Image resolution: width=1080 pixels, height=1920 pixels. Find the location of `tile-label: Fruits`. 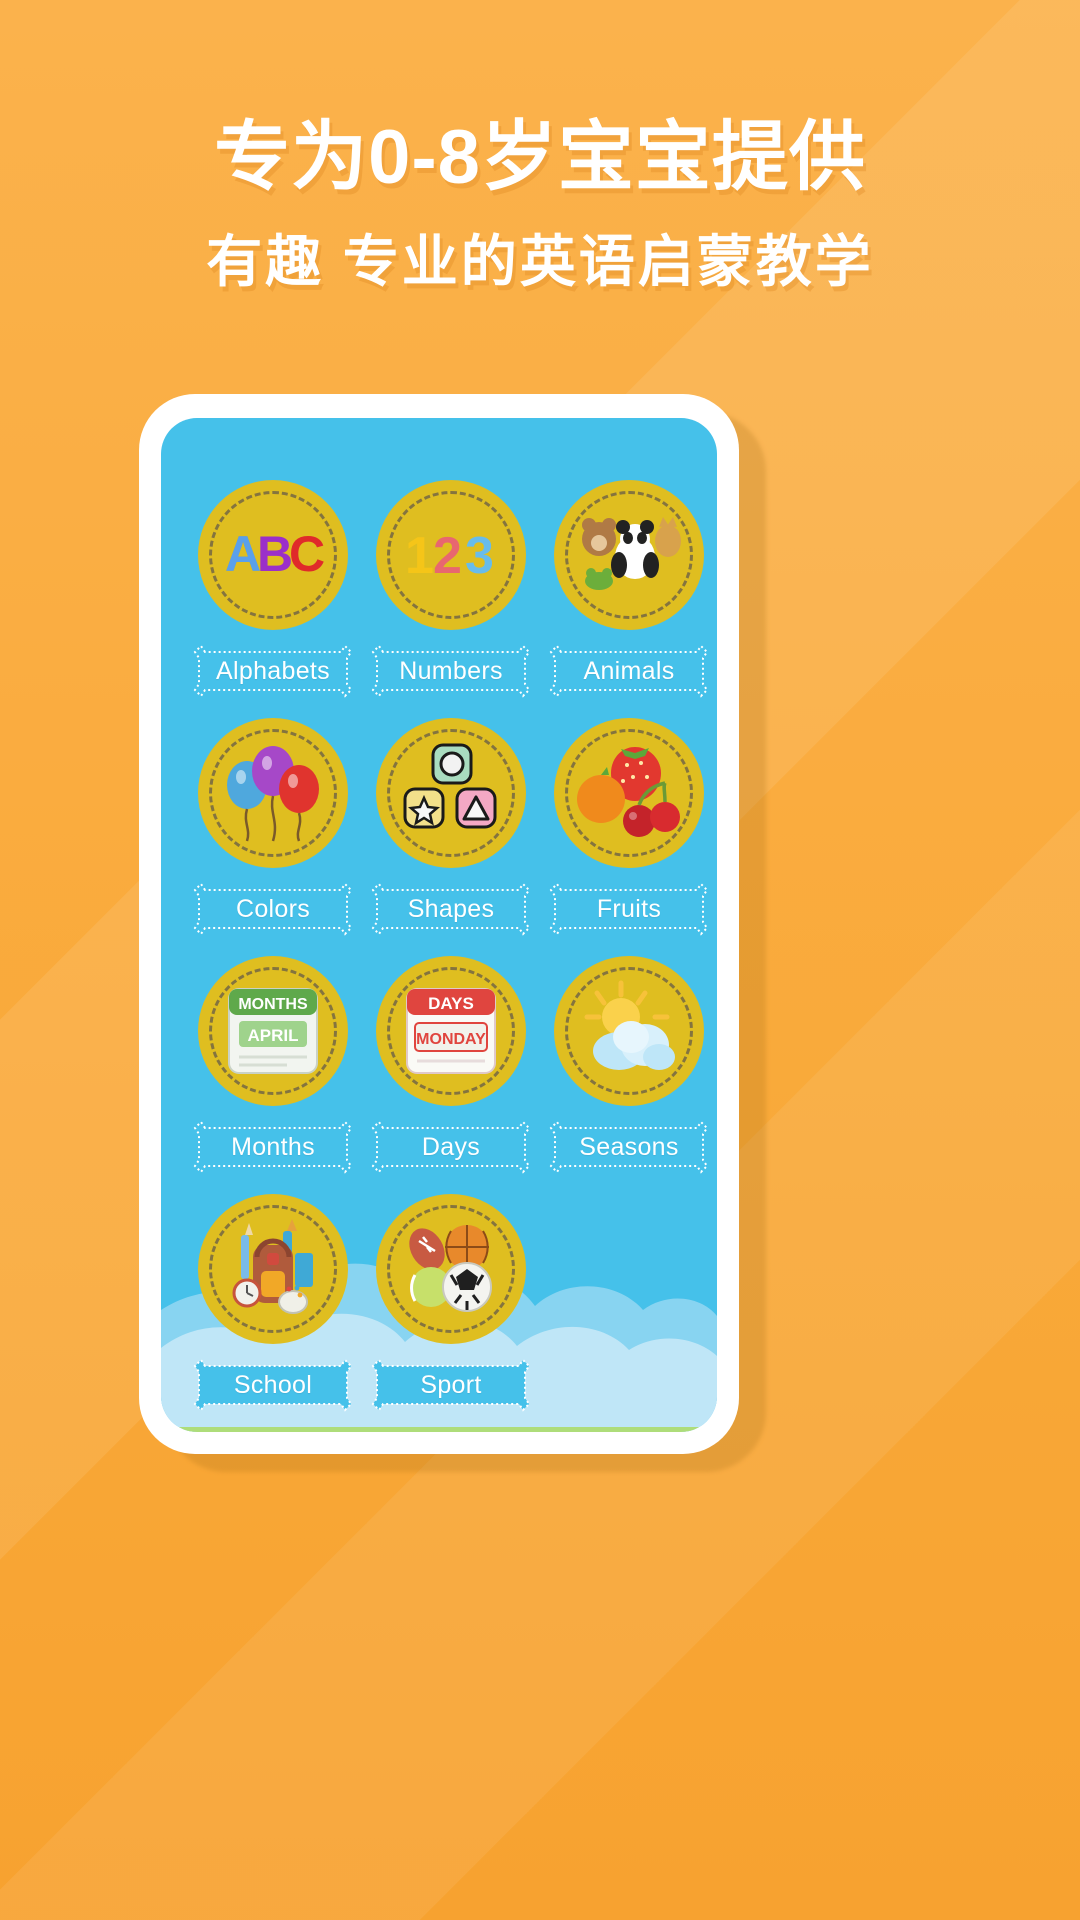

tile-label: Fruits is located at coordinates (629, 908).